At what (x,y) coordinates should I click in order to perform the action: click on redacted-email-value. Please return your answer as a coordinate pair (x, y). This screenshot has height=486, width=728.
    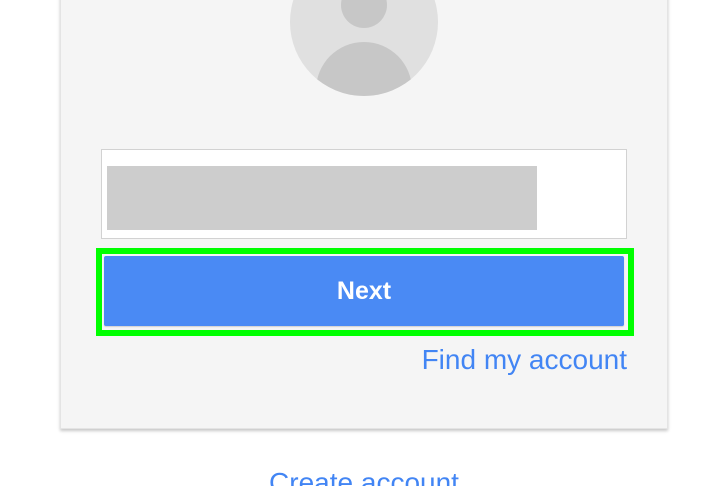
    Looking at the image, I should click on (322, 198).